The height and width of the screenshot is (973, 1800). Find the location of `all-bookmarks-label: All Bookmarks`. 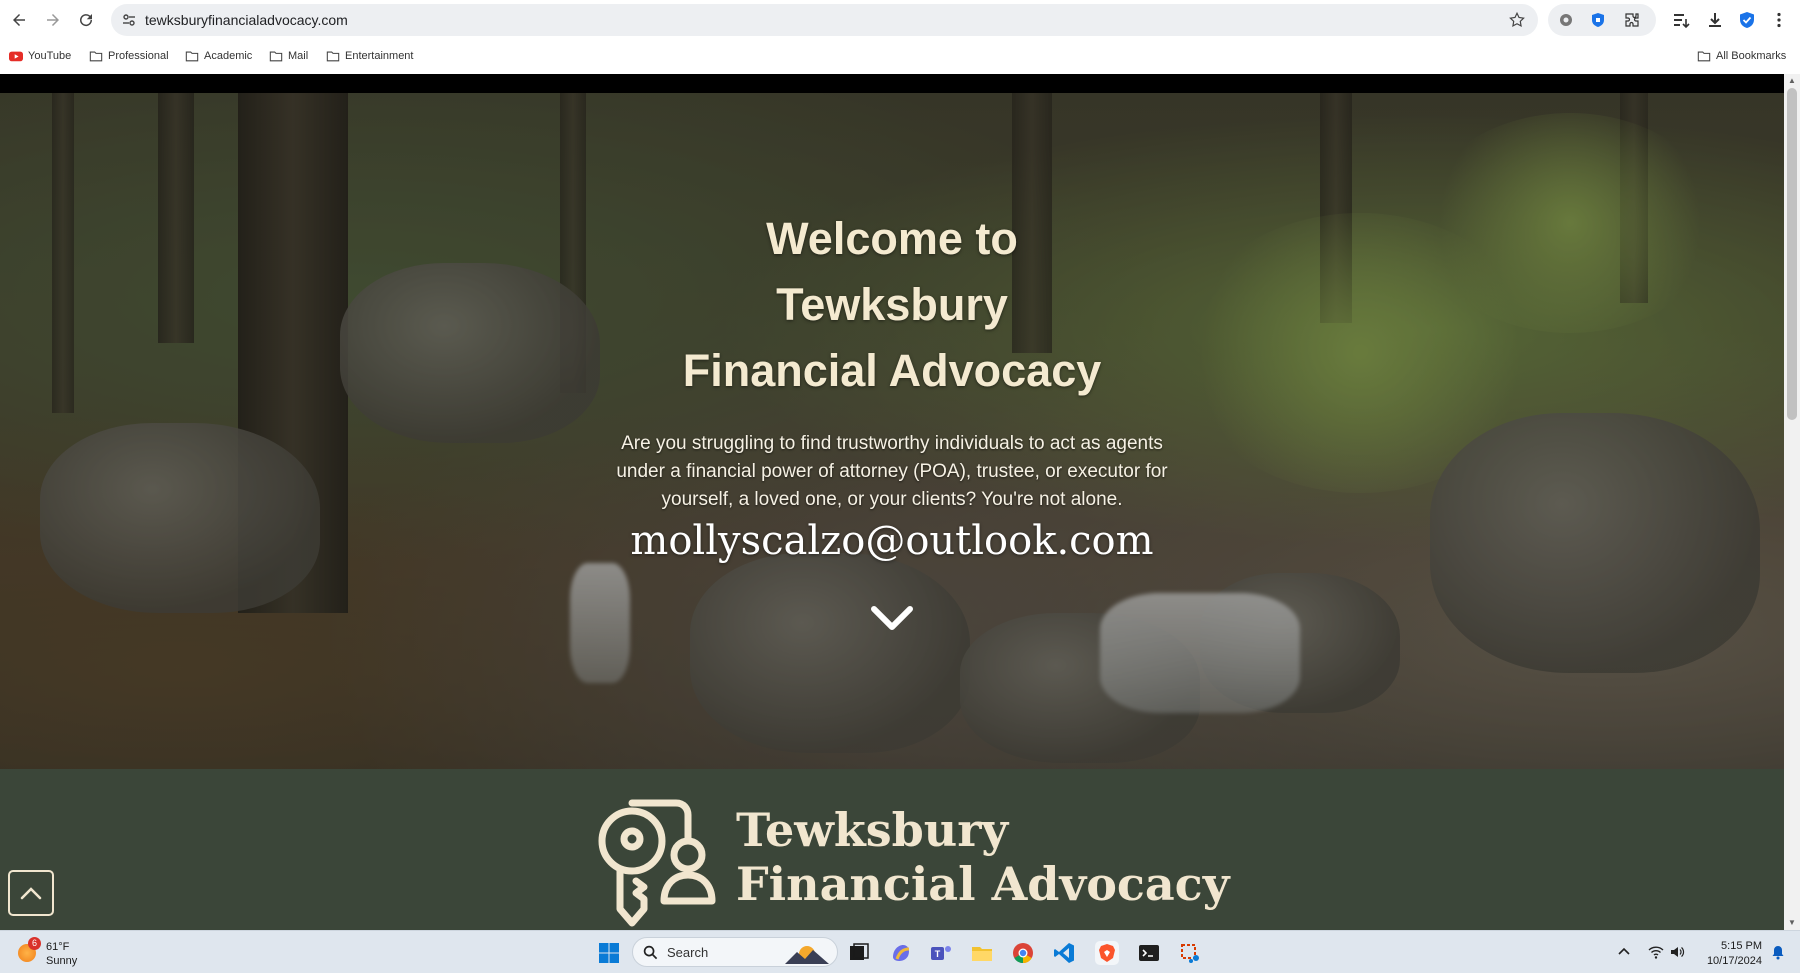

all-bookmarks-label: All Bookmarks is located at coordinates (1751, 56).